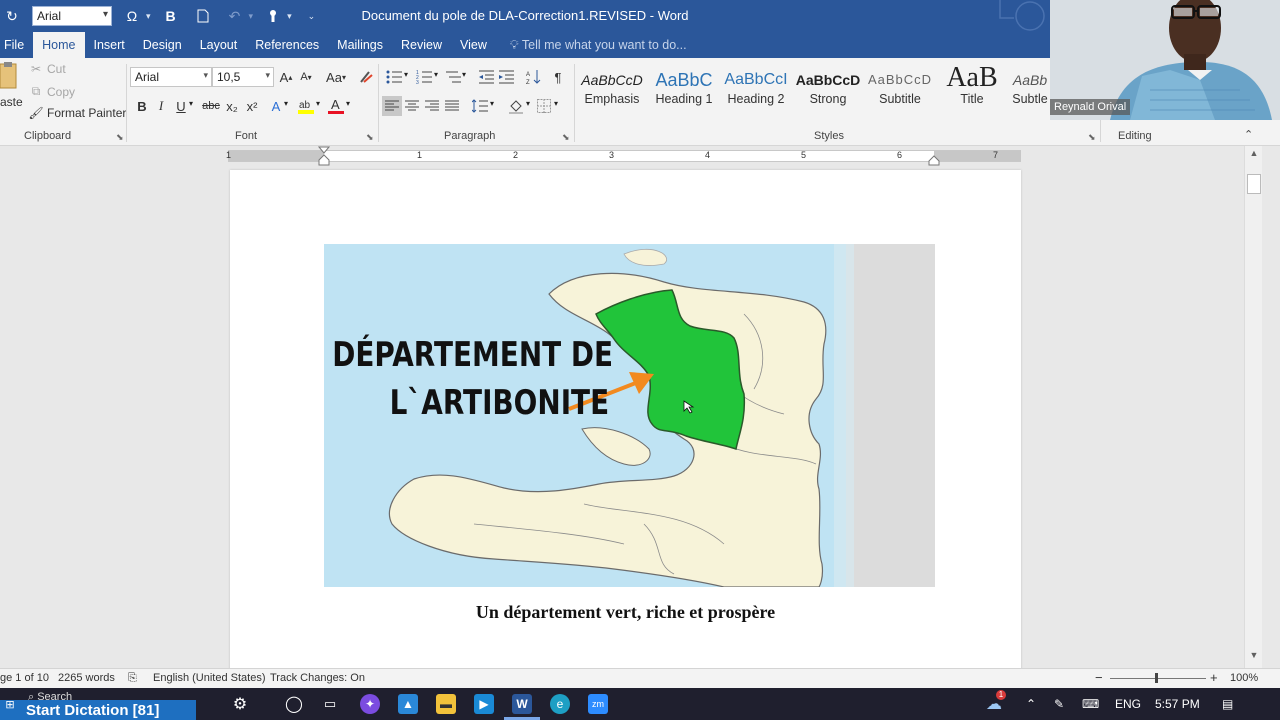 The width and height of the screenshot is (1280, 720). I want to click on tab-mailings: Mailings, so click(360, 46).